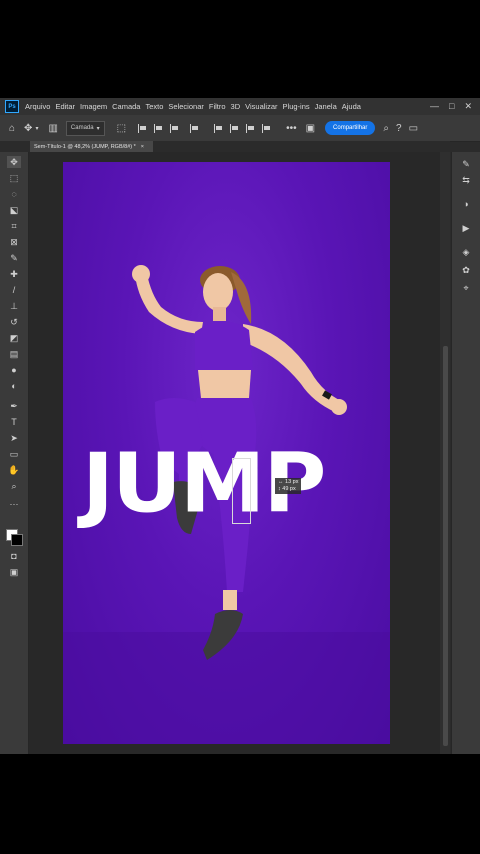 The height and width of the screenshot is (854, 480). I want to click on brush-settings-icon: ✎, so click(466, 164).